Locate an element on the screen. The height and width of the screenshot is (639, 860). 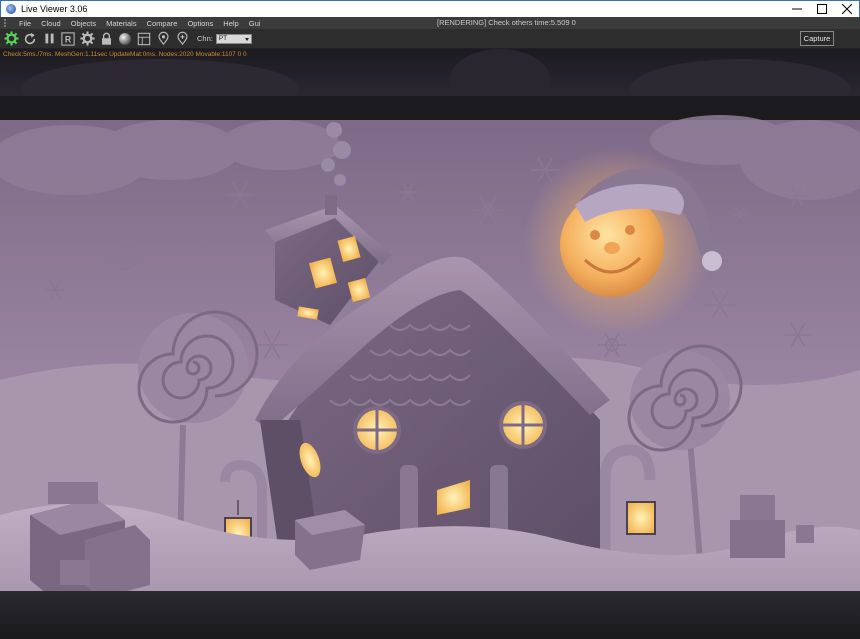
house-window-left is located at coordinates (377, 430).